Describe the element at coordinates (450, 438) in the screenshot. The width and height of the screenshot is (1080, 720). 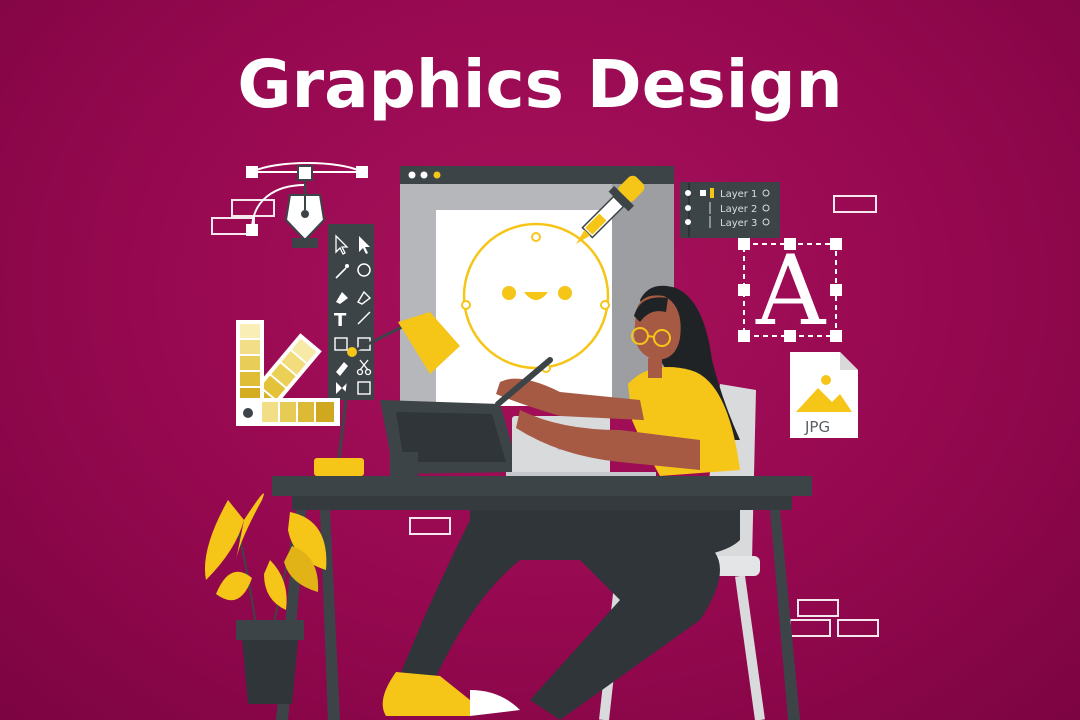
I see `drawing-tablet` at that location.